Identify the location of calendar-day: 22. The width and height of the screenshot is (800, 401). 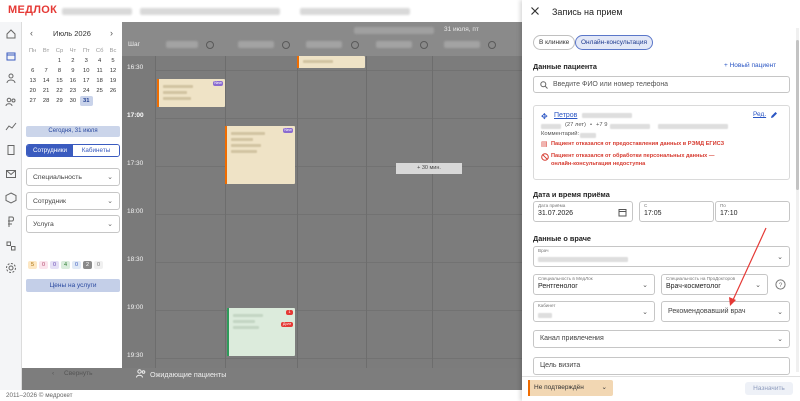
(59, 91).